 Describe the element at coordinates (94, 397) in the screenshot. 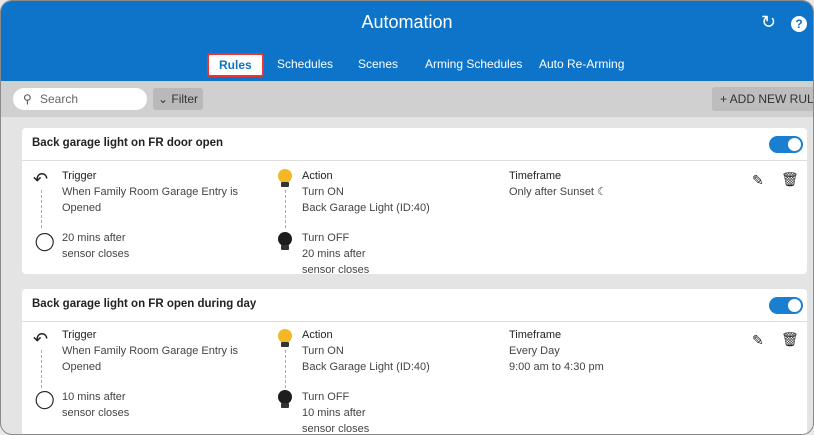

I see `trigger-end-line1: 10 mins after` at that location.